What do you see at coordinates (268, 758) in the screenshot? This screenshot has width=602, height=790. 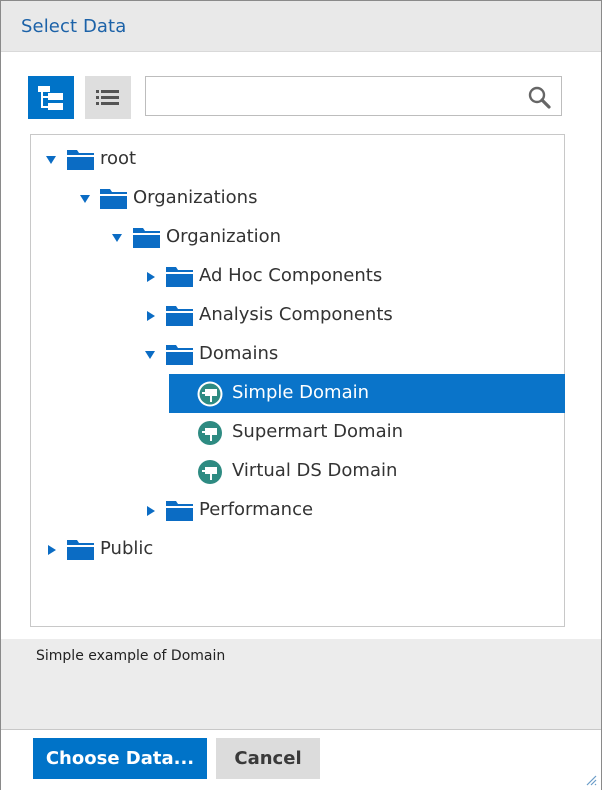 I see `cancel-button: Cancel` at bounding box center [268, 758].